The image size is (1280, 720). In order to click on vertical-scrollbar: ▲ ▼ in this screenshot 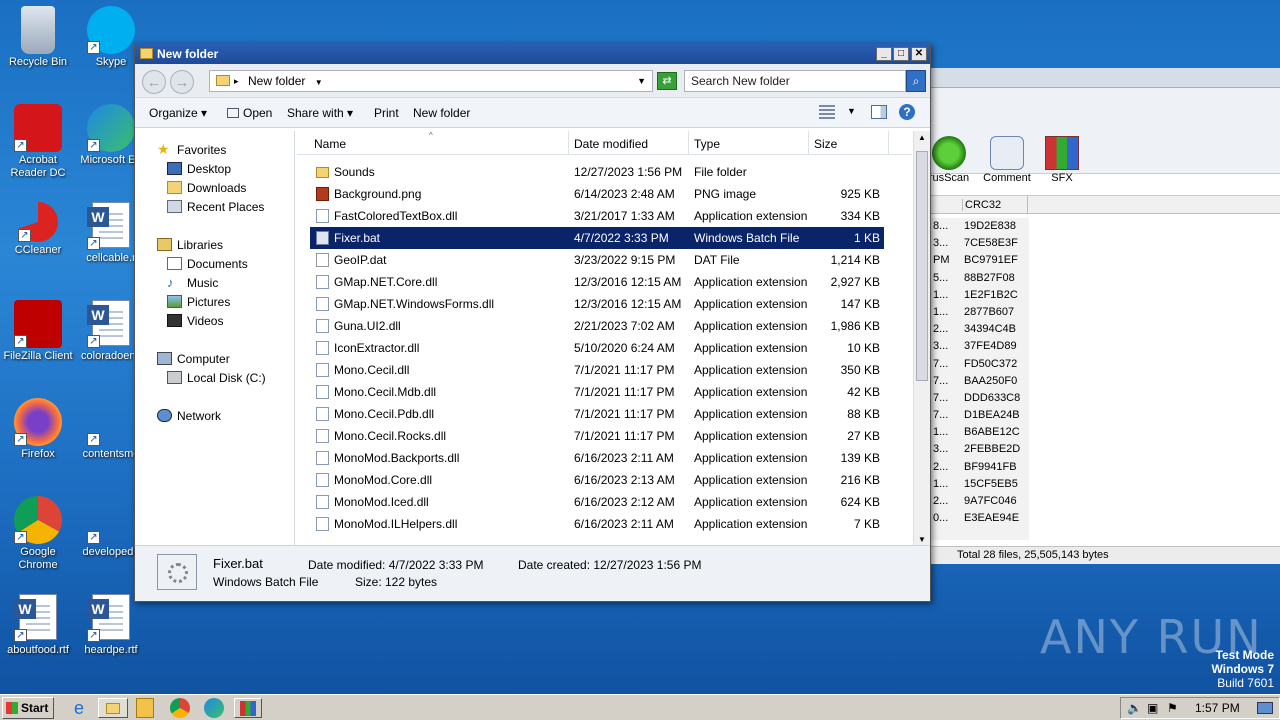, I will do `click(921, 338)`.